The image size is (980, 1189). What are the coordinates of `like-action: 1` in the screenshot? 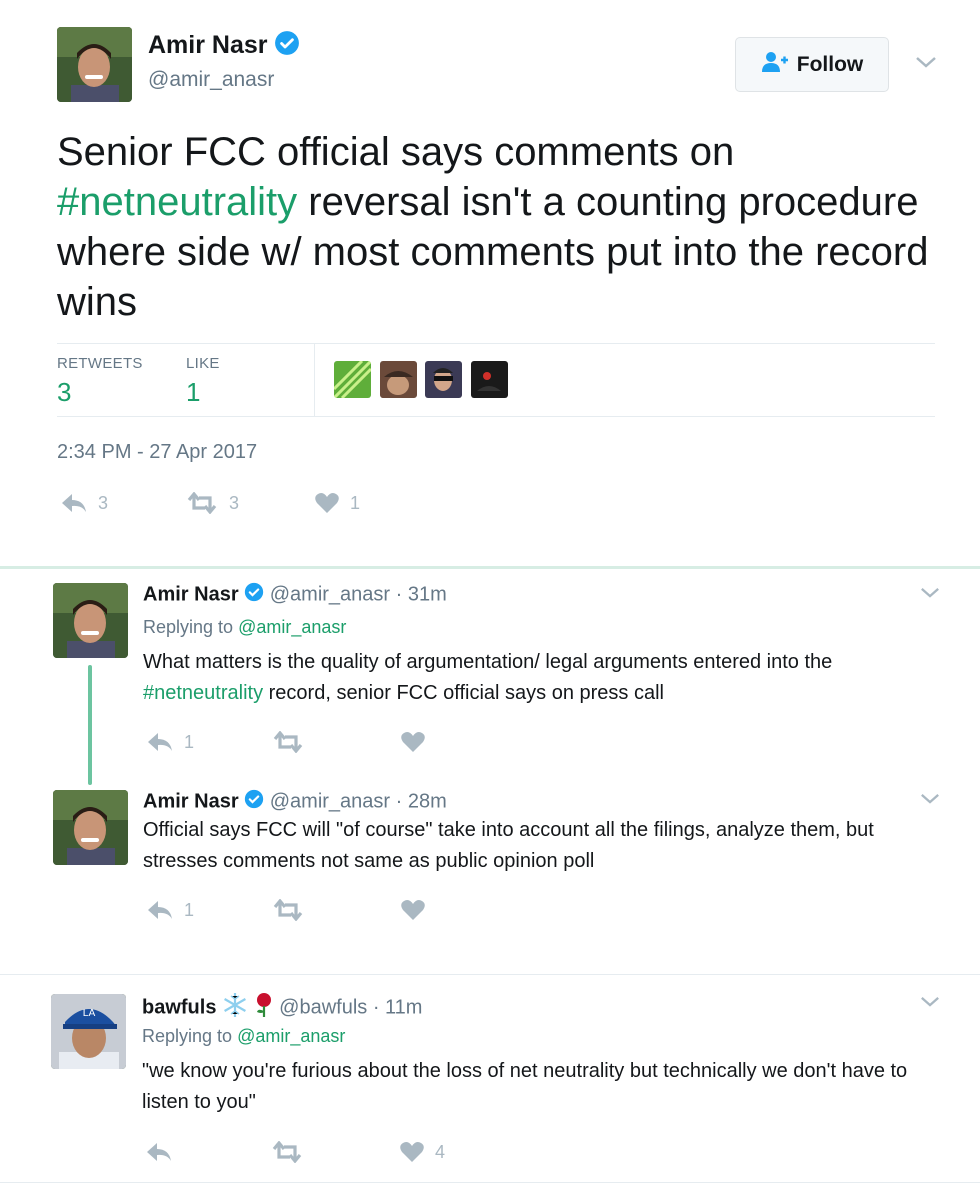 It's located at (337, 503).